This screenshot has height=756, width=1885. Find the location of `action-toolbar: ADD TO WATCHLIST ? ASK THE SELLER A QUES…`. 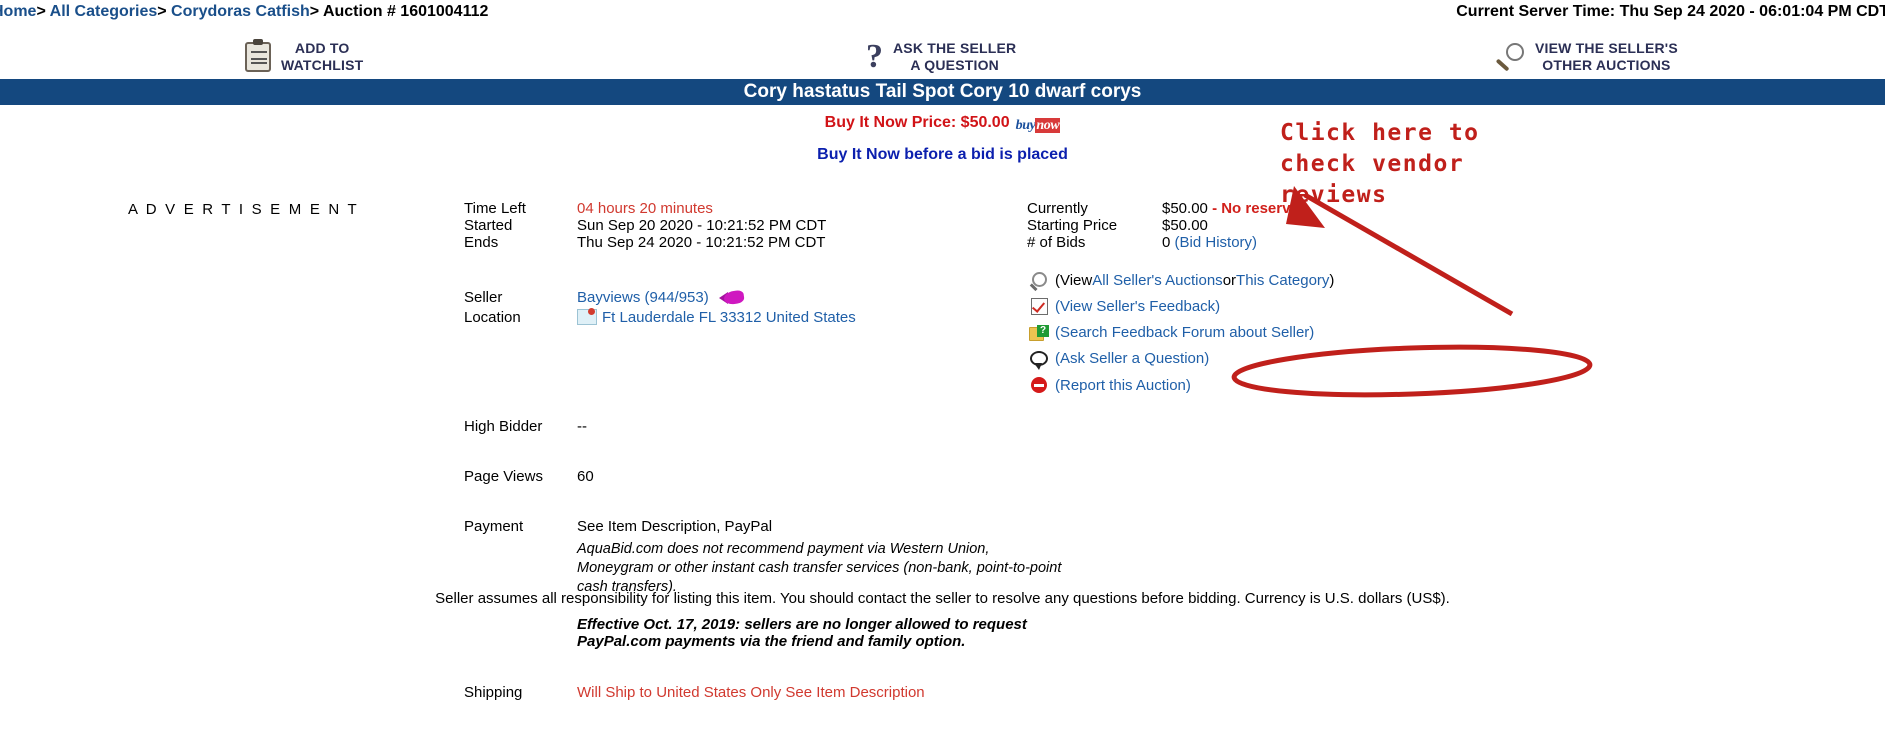

action-toolbar: ADD TO WATCHLIST ? ASK THE SELLER A QUES… is located at coordinates (942, 59).